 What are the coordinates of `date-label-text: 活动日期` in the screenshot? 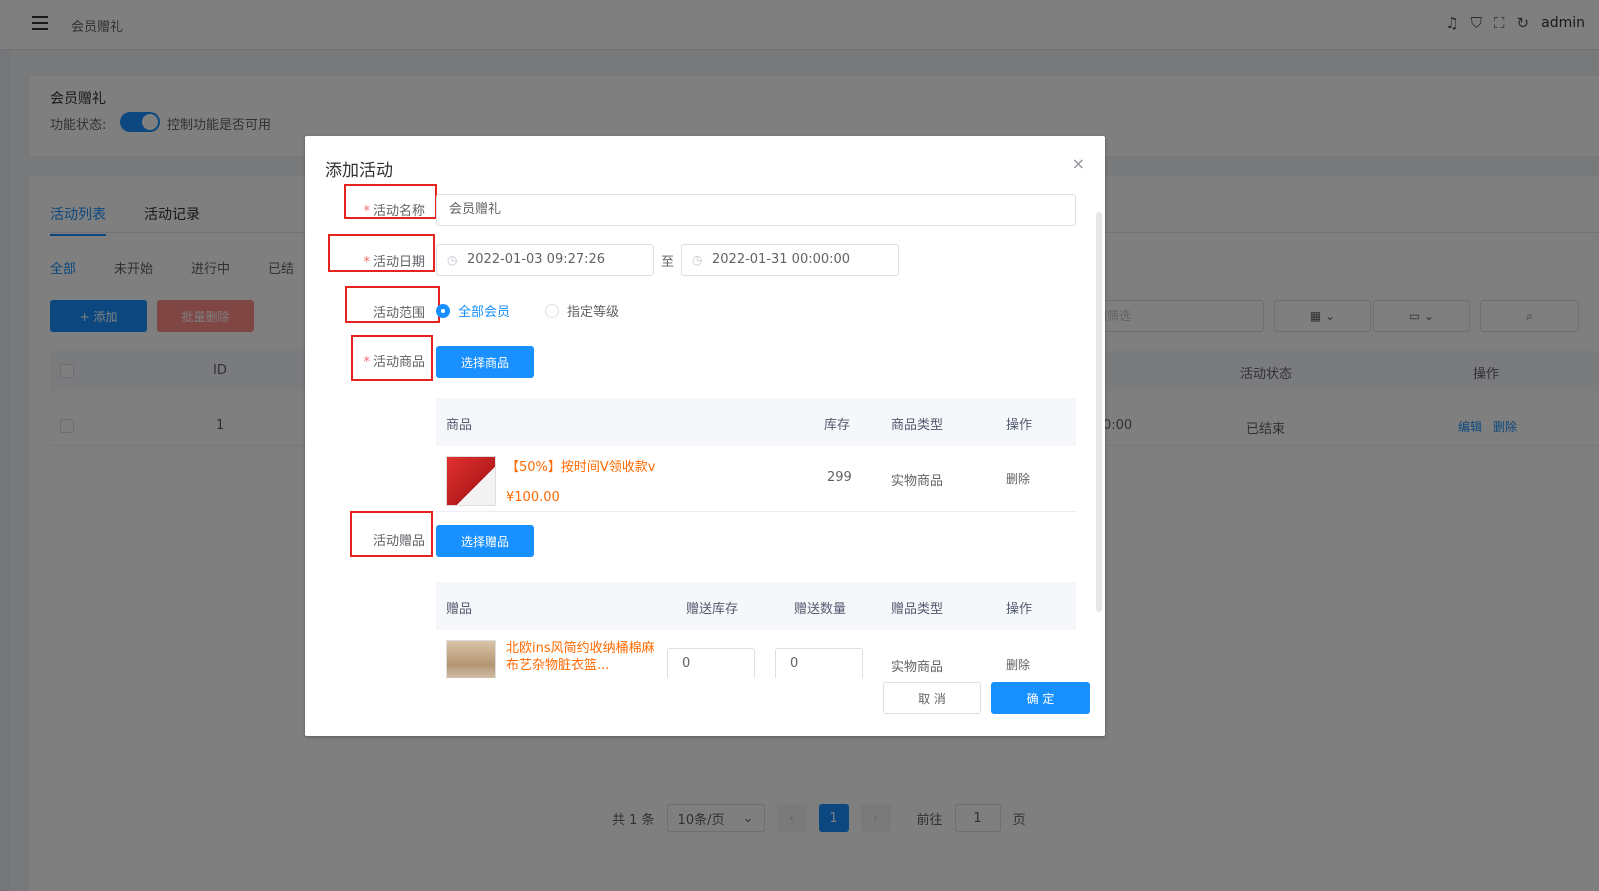 It's located at (398, 262).